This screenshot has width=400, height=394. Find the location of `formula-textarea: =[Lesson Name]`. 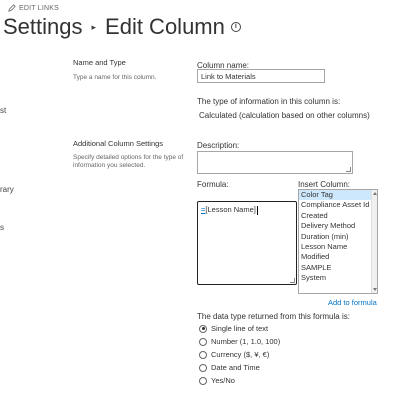

formula-textarea: =[Lesson Name] is located at coordinates (247, 243).